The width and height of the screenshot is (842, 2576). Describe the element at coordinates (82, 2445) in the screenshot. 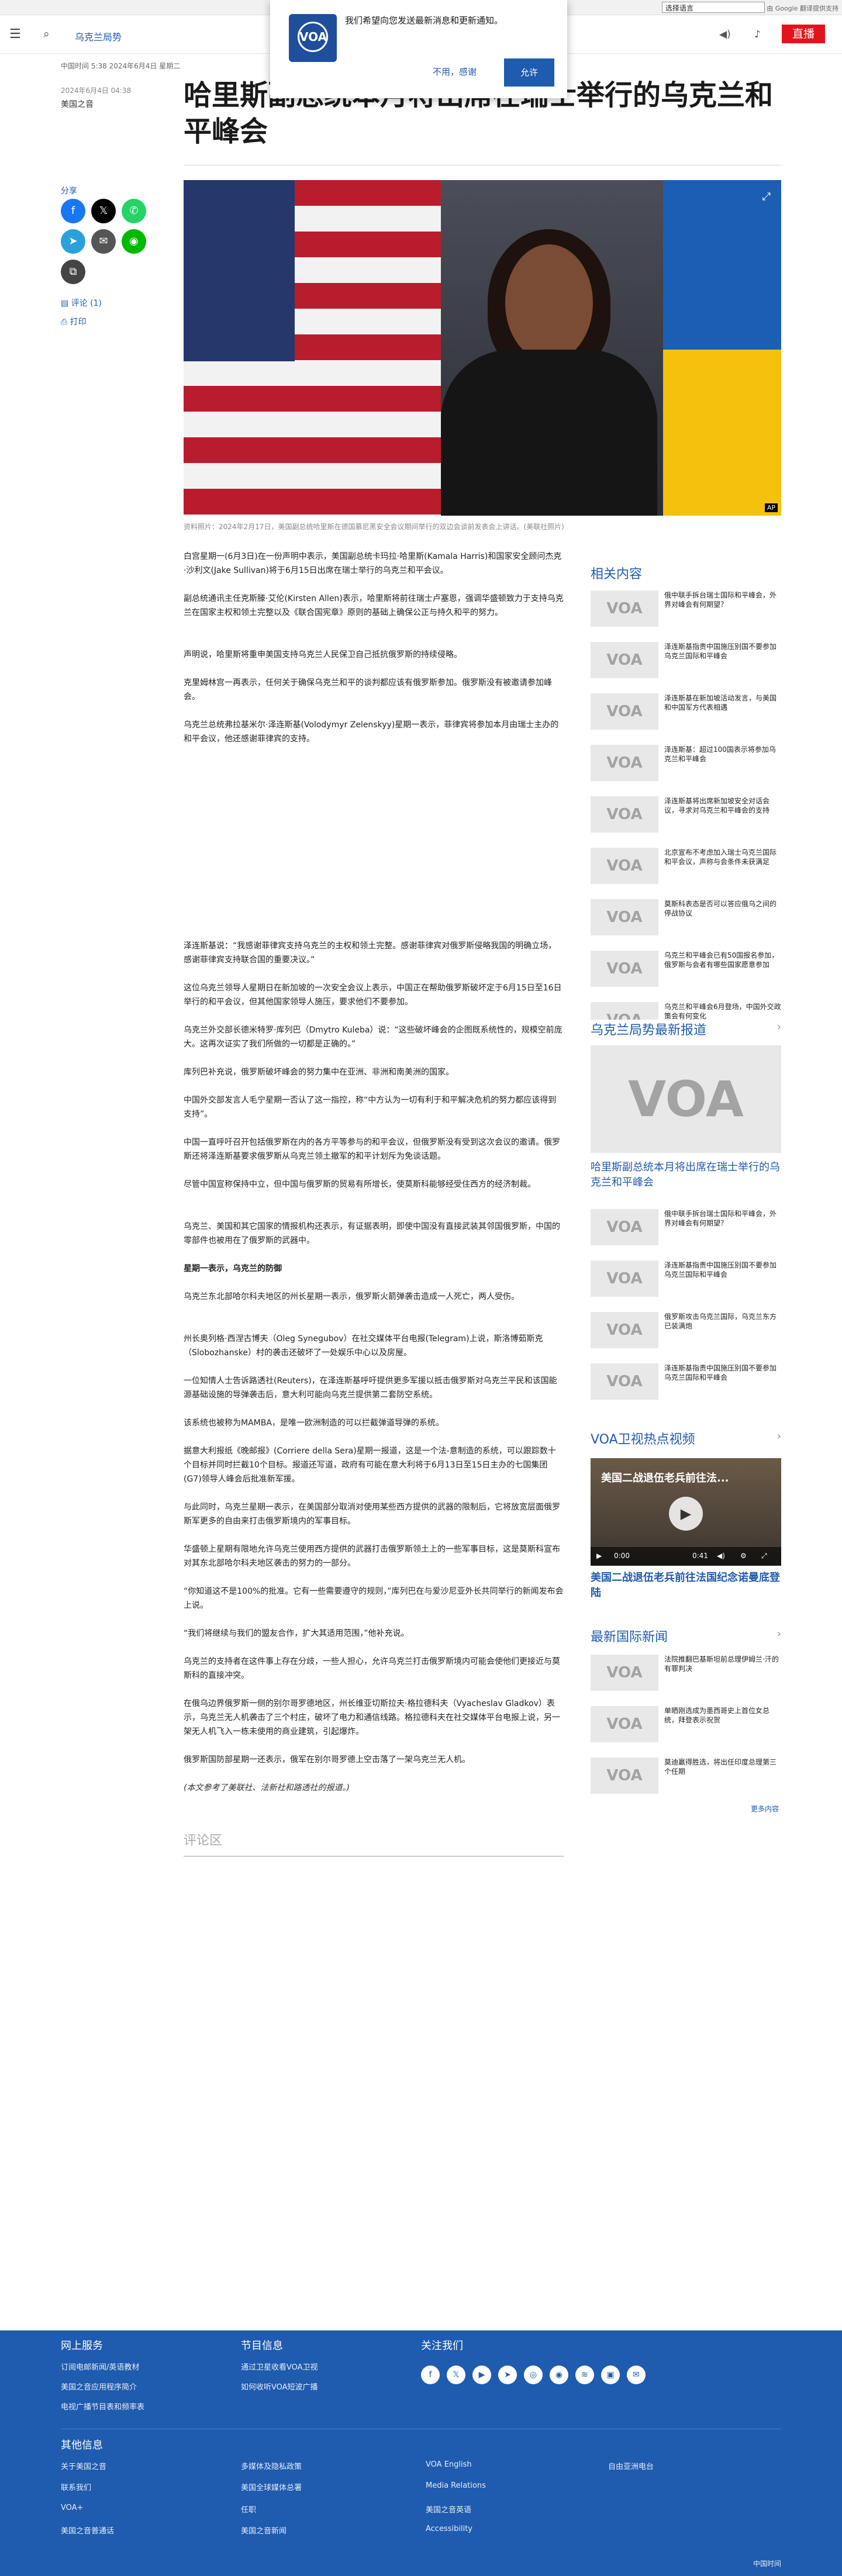

I see `footer-heading: 其他信息` at that location.